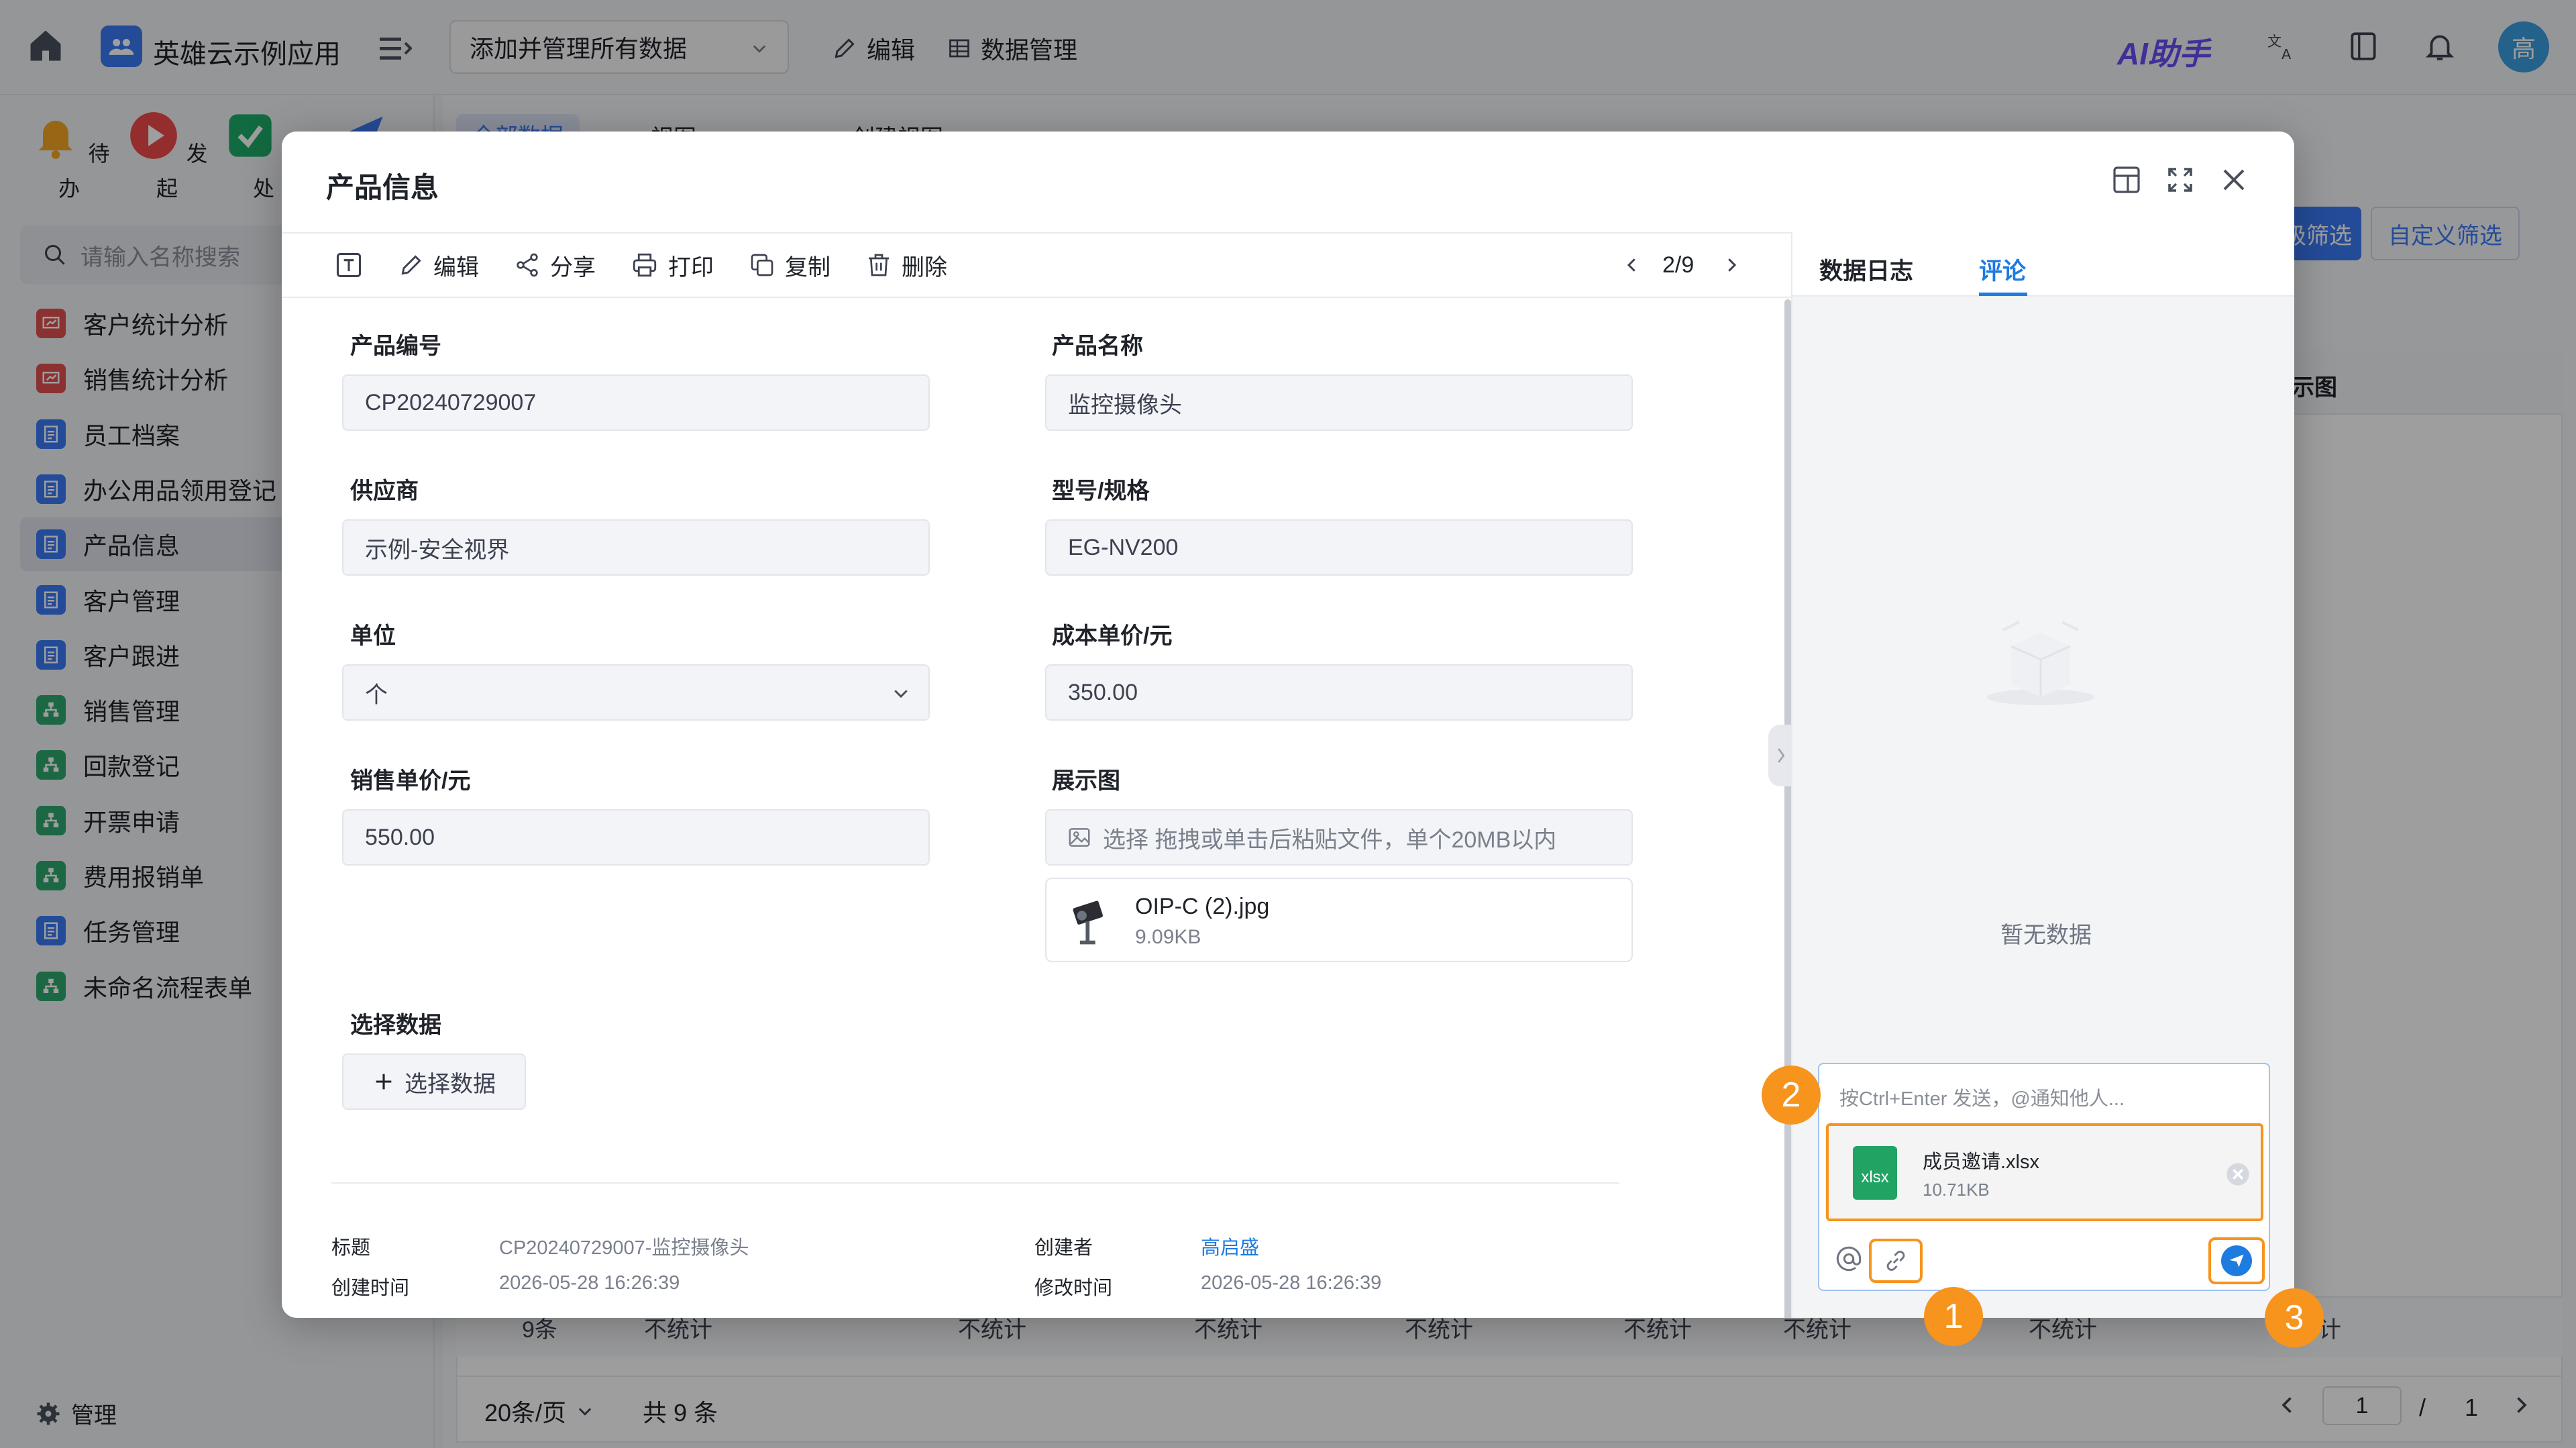 This screenshot has height=1448, width=2576. Describe the element at coordinates (1230, 1246) in the screenshot. I see `meta-creator-value: 高启盛` at that location.